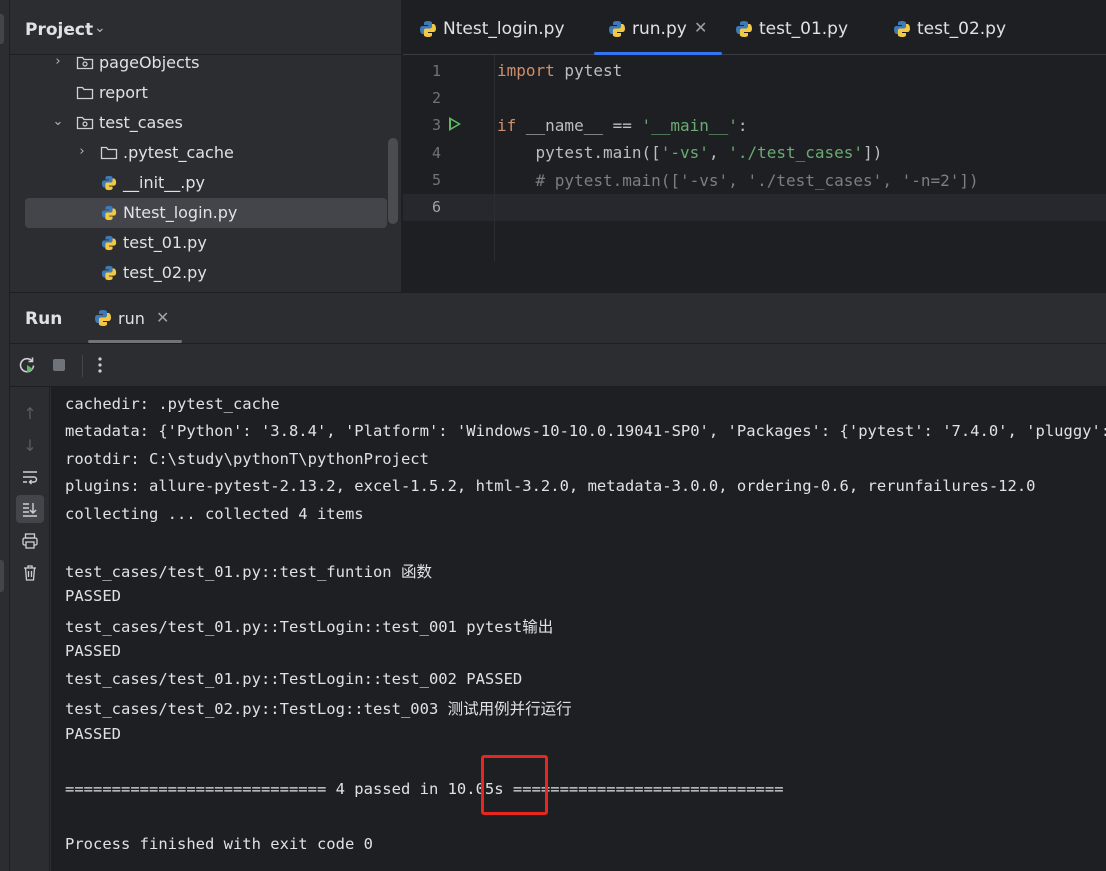  What do you see at coordinates (43, 319) in the screenshot?
I see `run-title: Run` at bounding box center [43, 319].